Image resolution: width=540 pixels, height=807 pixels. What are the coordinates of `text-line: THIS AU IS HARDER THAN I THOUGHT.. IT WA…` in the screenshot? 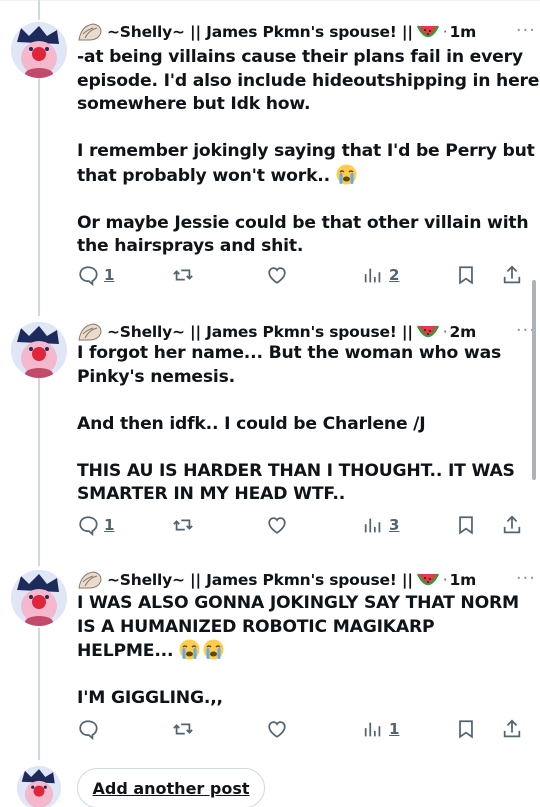 It's located at (296, 470).